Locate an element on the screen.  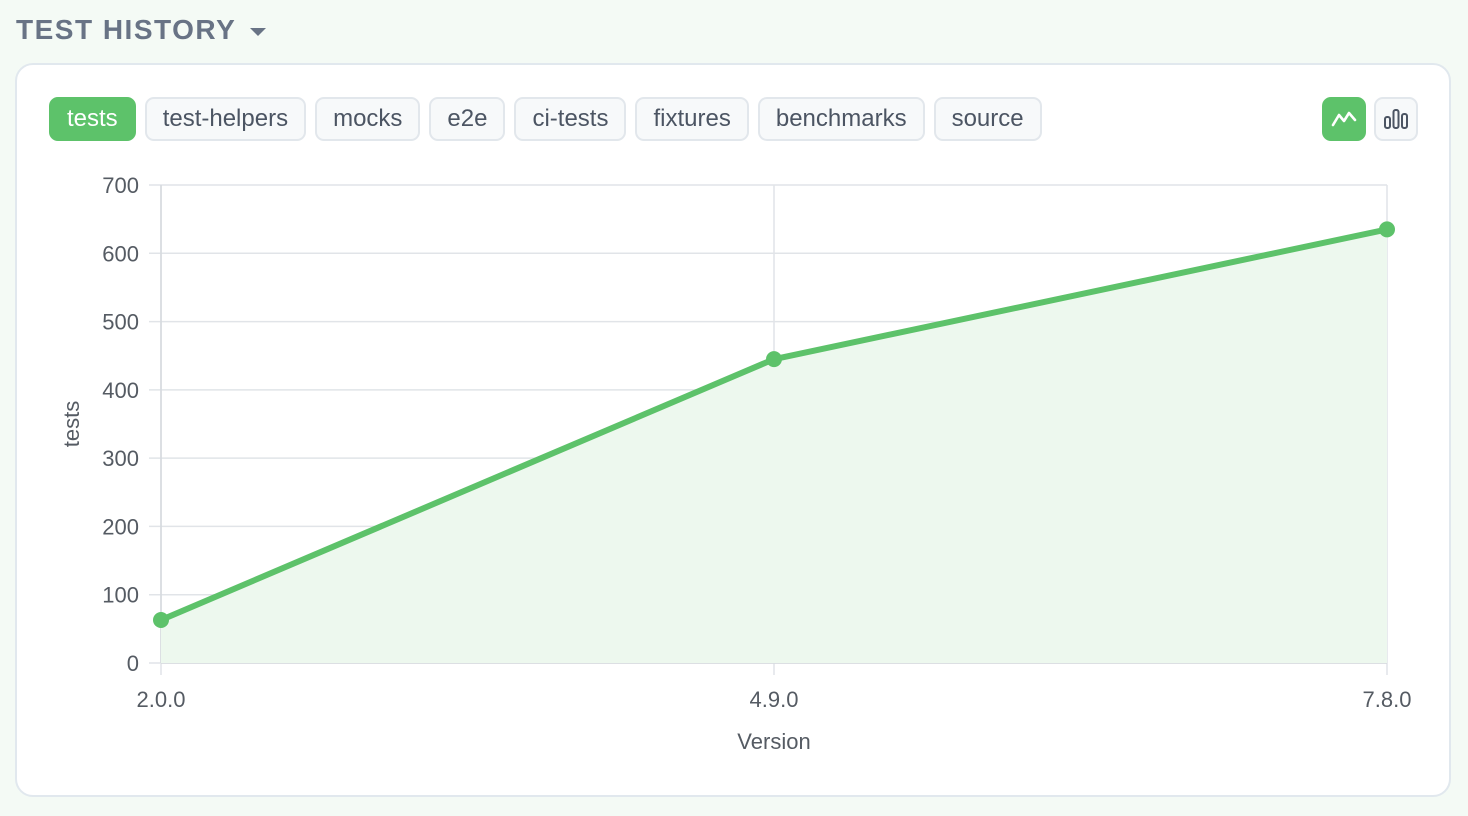
y-tick-label: 300 is located at coordinates (120, 458).